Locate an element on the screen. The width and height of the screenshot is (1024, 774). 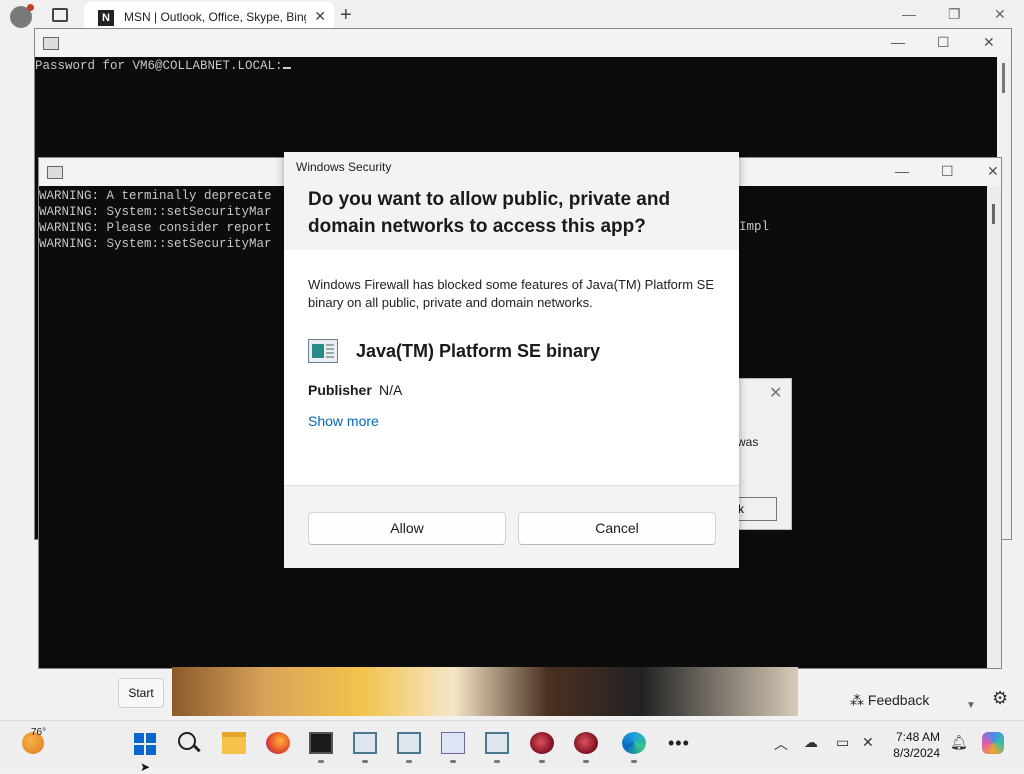
terminal-1-output: Password for VM6@COLLABNET.LOCAL: is located at coordinates (163, 66).